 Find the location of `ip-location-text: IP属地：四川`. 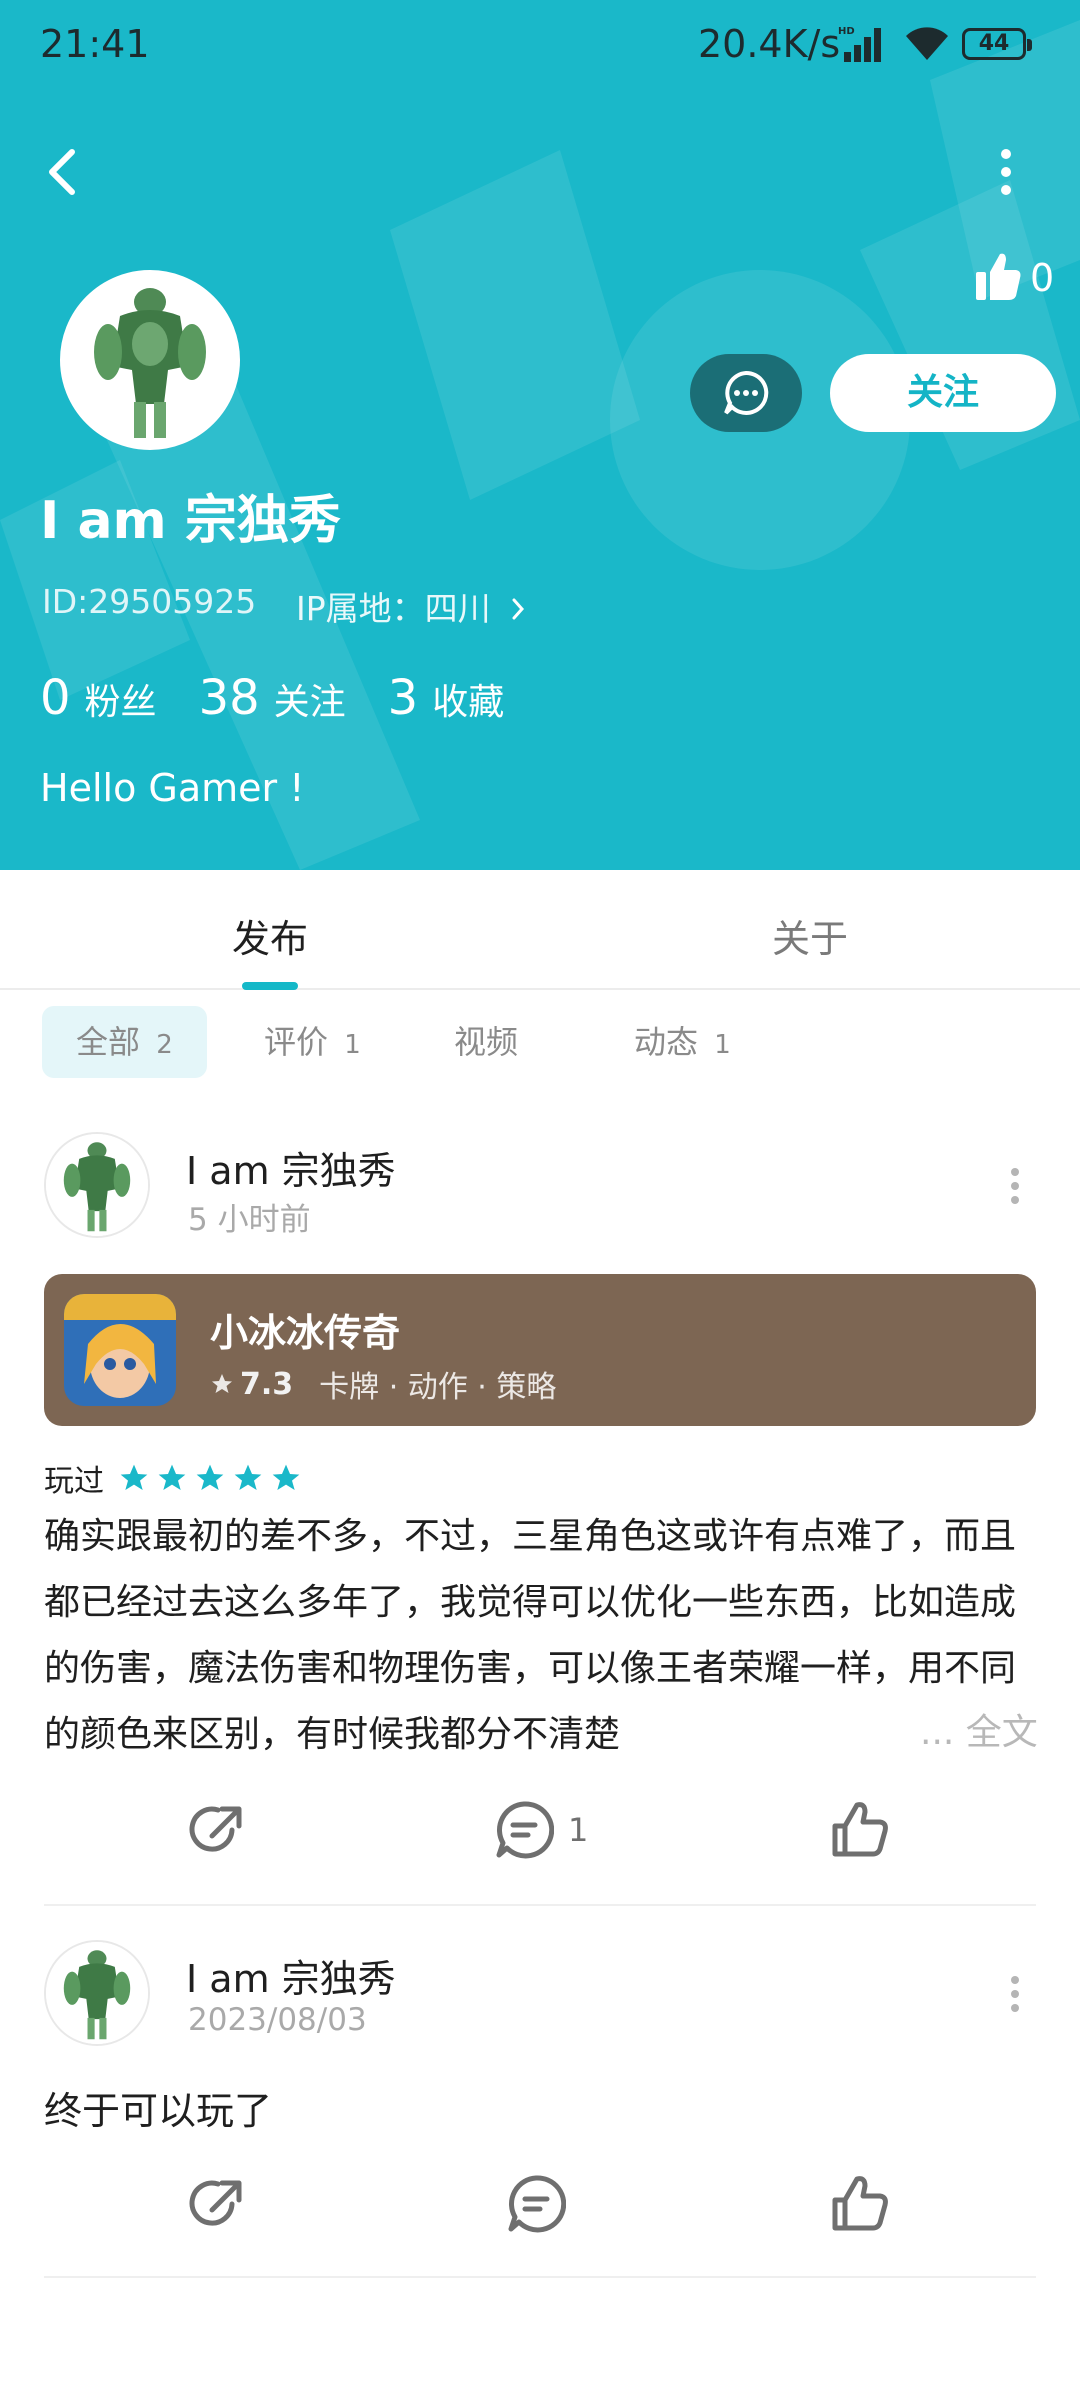

ip-location-text: IP属地：四川 is located at coordinates (393, 608).